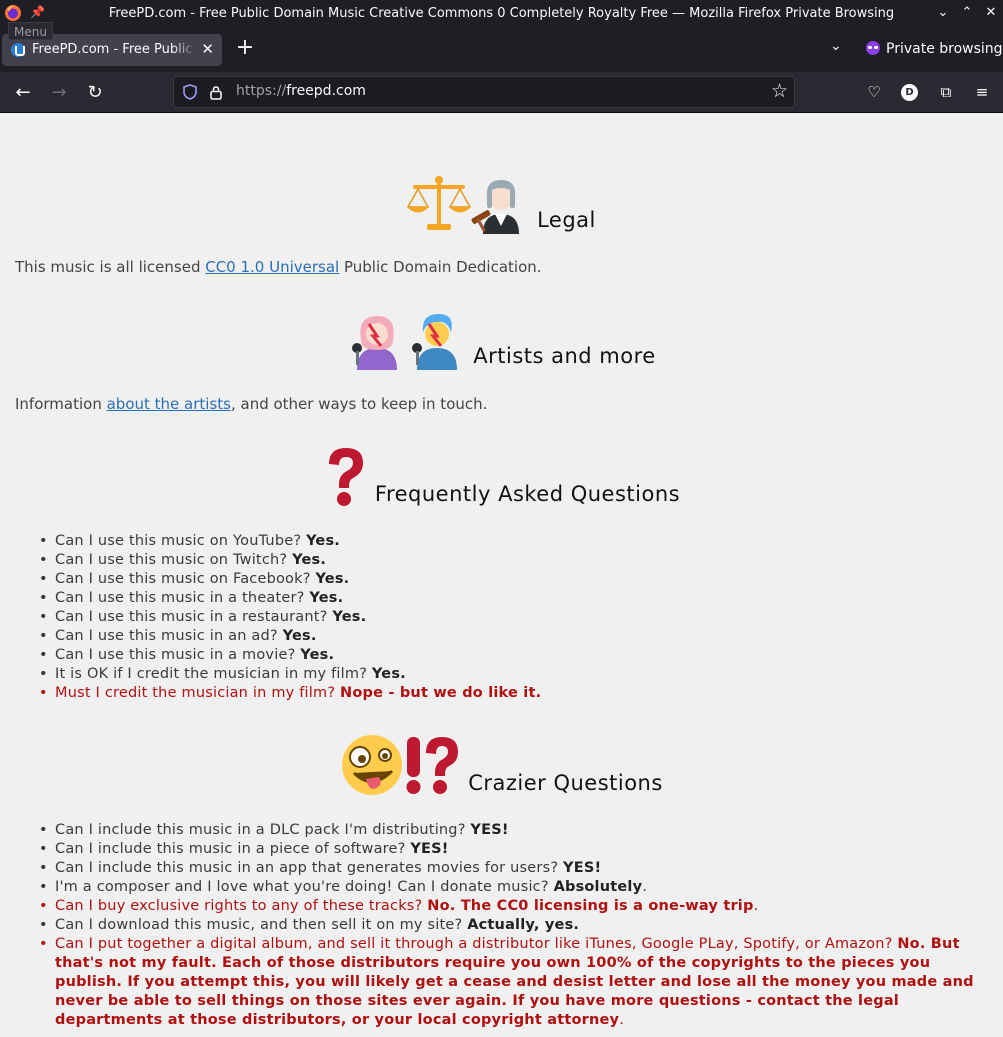 The image size is (1003, 1037). I want to click on freepd-favicon-icon, so click(18, 50).